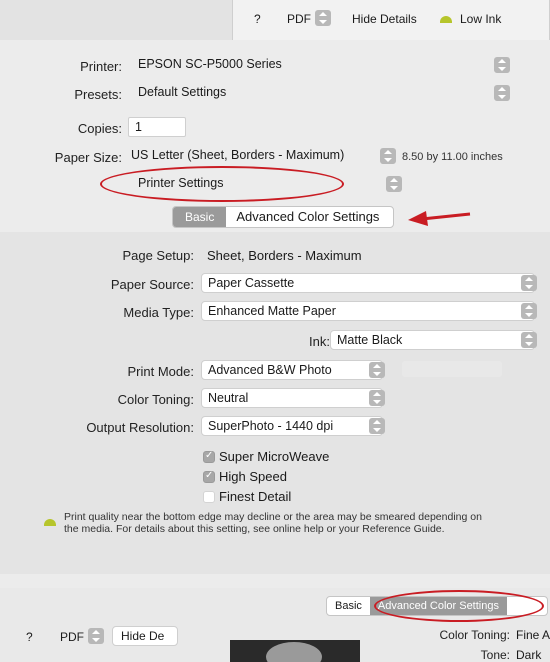 Image resolution: width=550 pixels, height=662 pixels. What do you see at coordinates (98, 94) in the screenshot?
I see `presets-label: Presets:` at bounding box center [98, 94].